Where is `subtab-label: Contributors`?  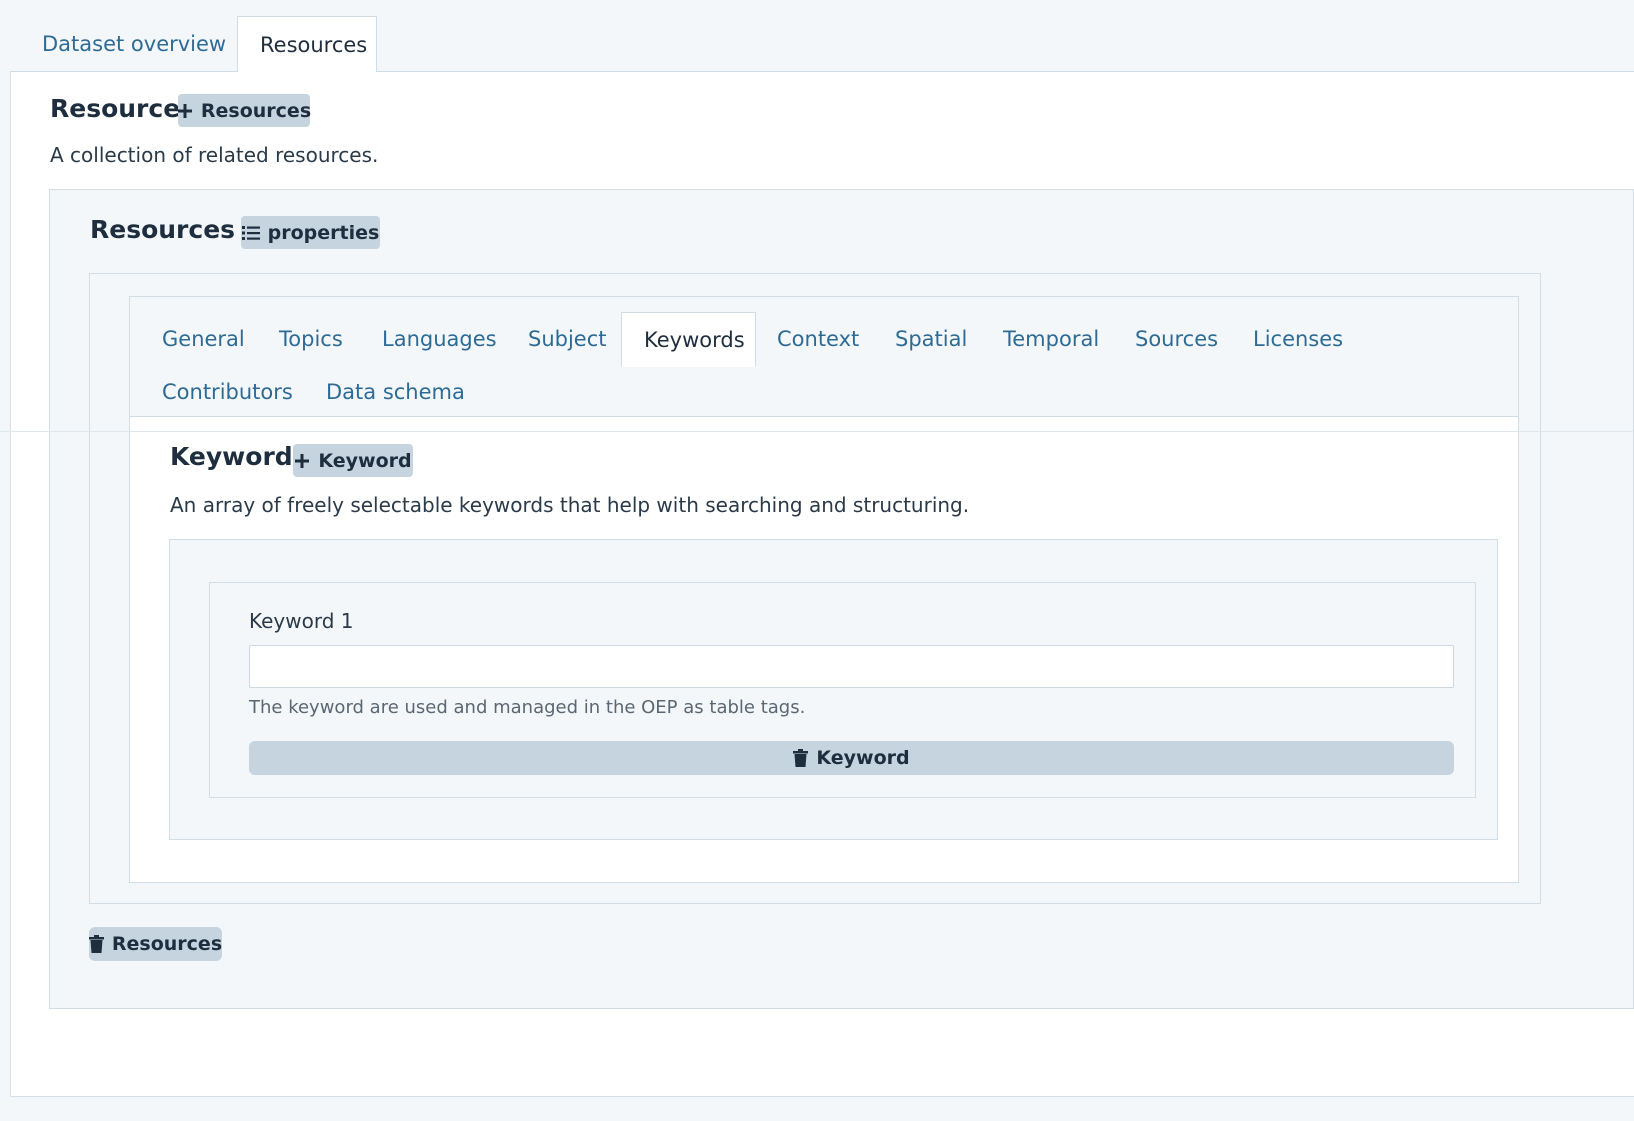
subtab-label: Contributors is located at coordinates (227, 392).